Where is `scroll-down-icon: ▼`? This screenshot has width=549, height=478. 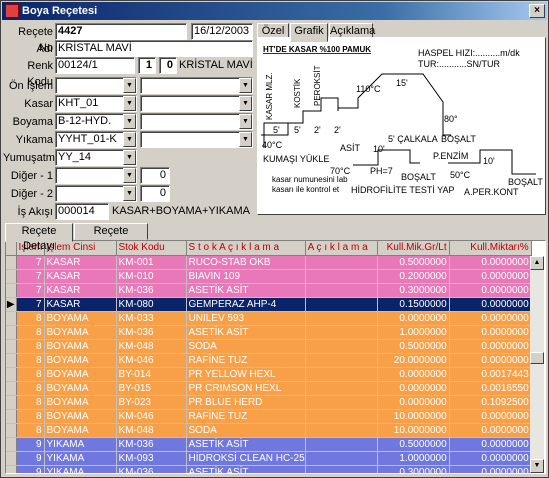
scroll-down-icon: ▼ is located at coordinates (537, 466).